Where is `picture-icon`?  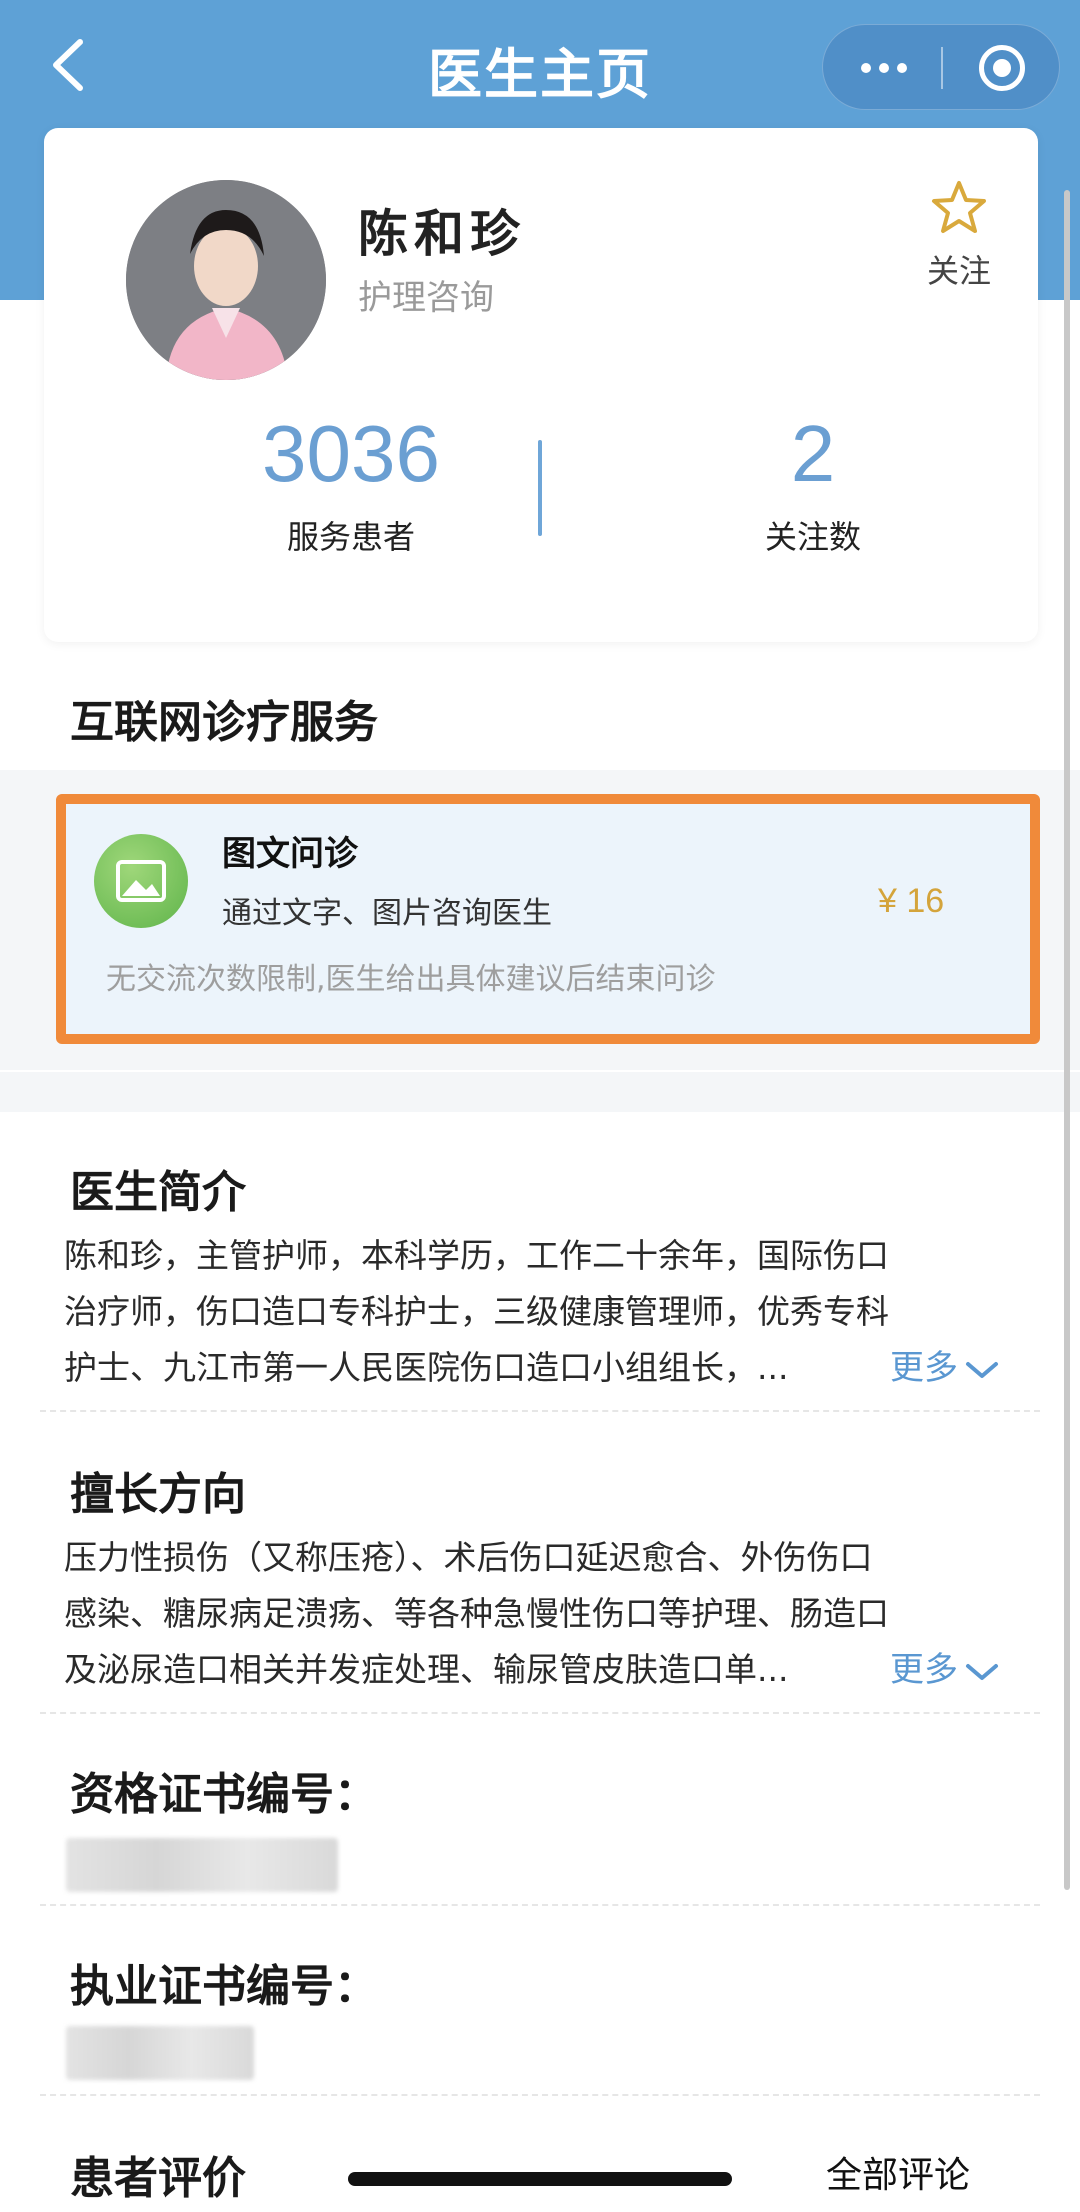
picture-icon is located at coordinates (141, 881).